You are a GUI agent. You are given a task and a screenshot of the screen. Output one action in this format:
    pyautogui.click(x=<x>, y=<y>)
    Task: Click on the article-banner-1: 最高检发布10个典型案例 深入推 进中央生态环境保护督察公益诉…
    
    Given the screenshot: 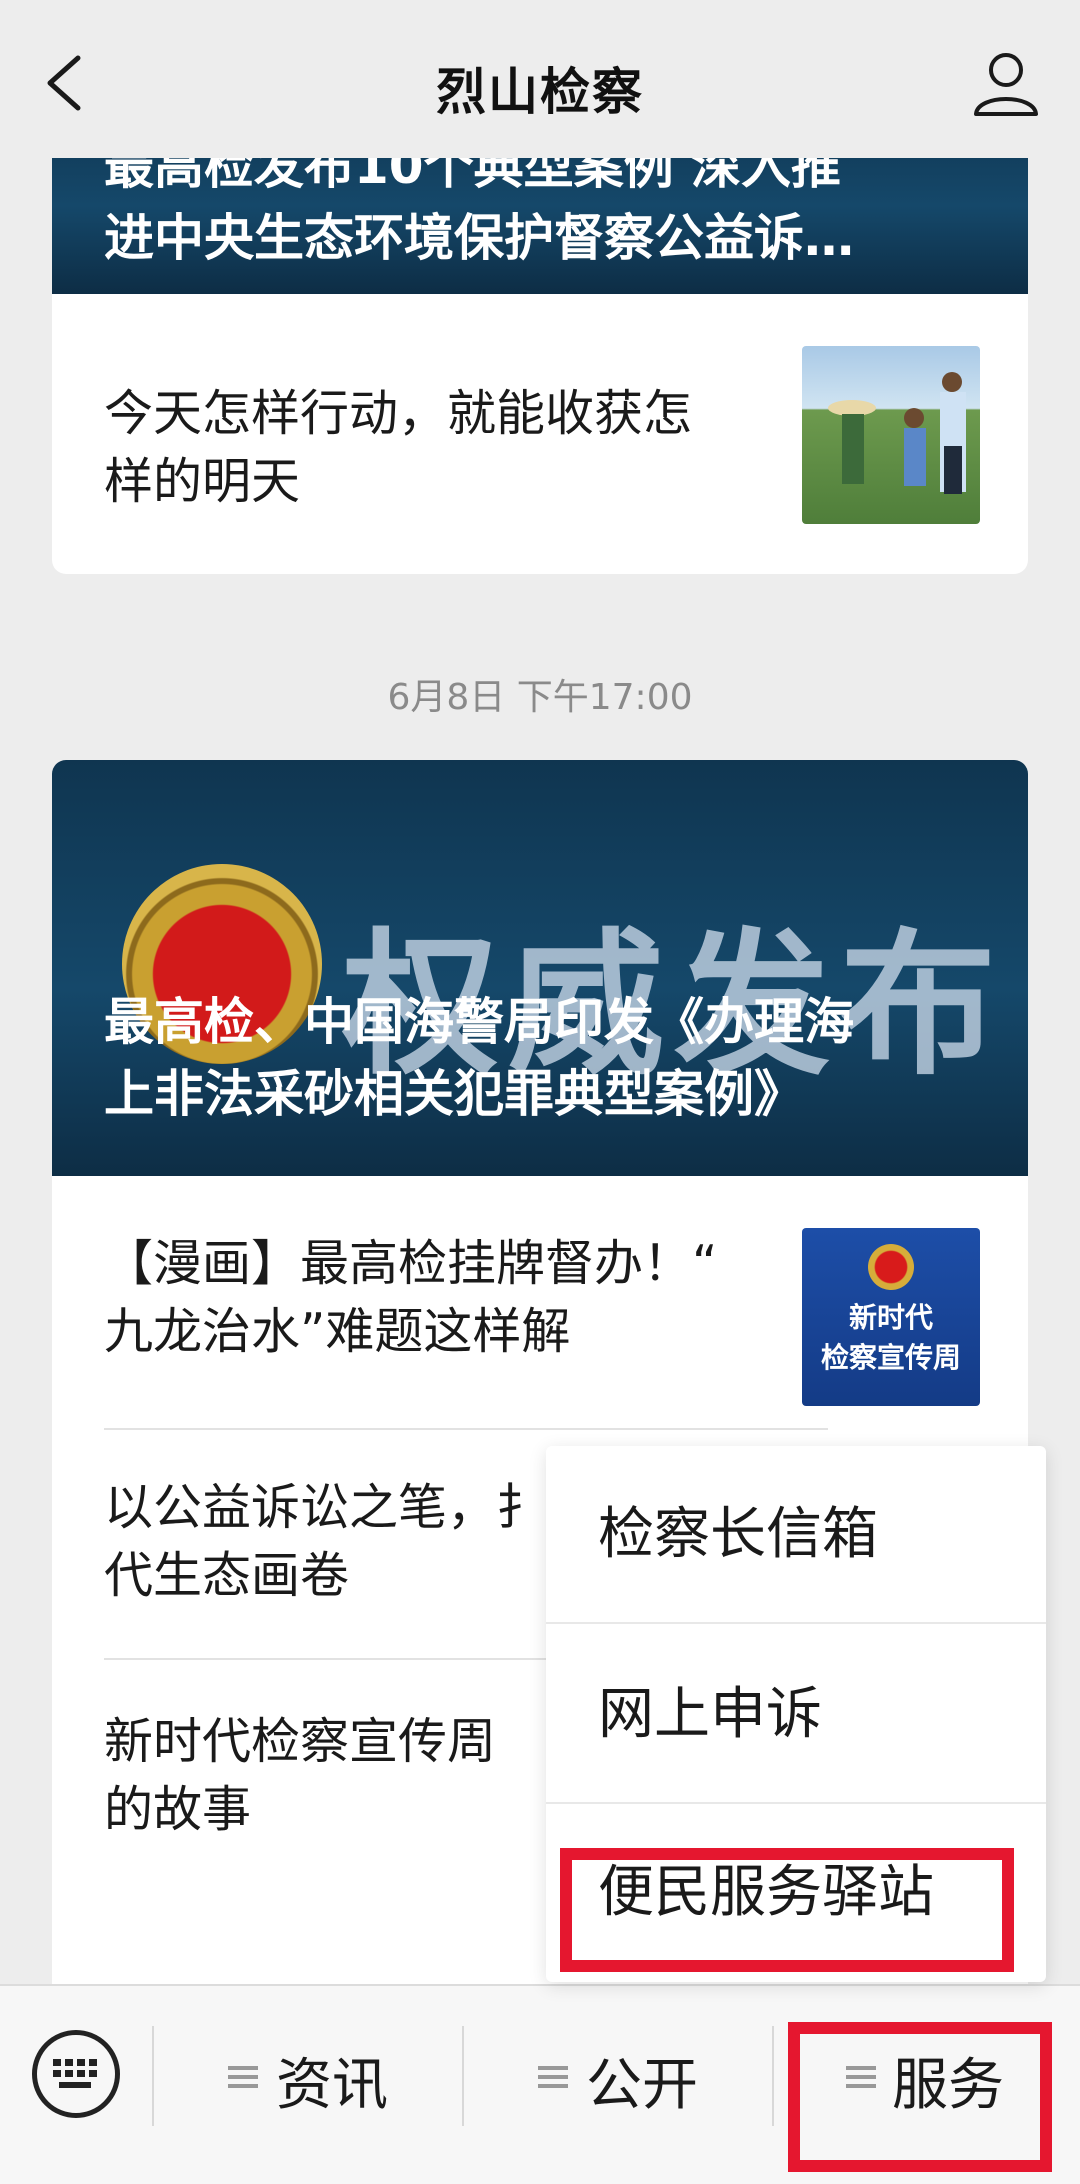 What is the action you would take?
    pyautogui.click(x=540, y=226)
    